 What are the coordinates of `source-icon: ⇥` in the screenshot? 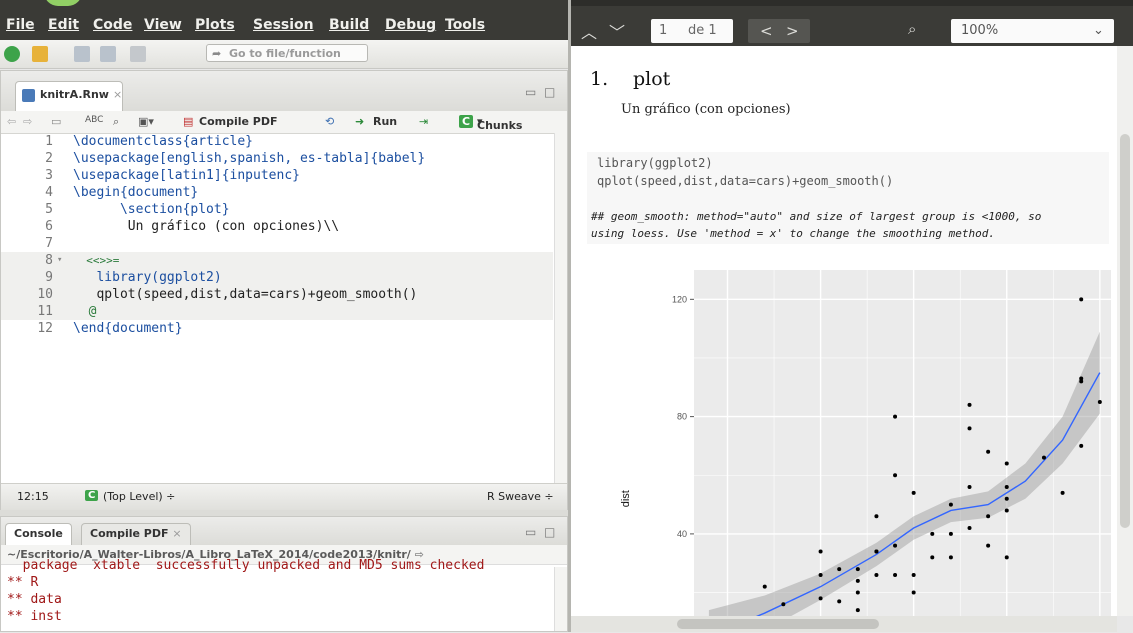 It's located at (423, 121).